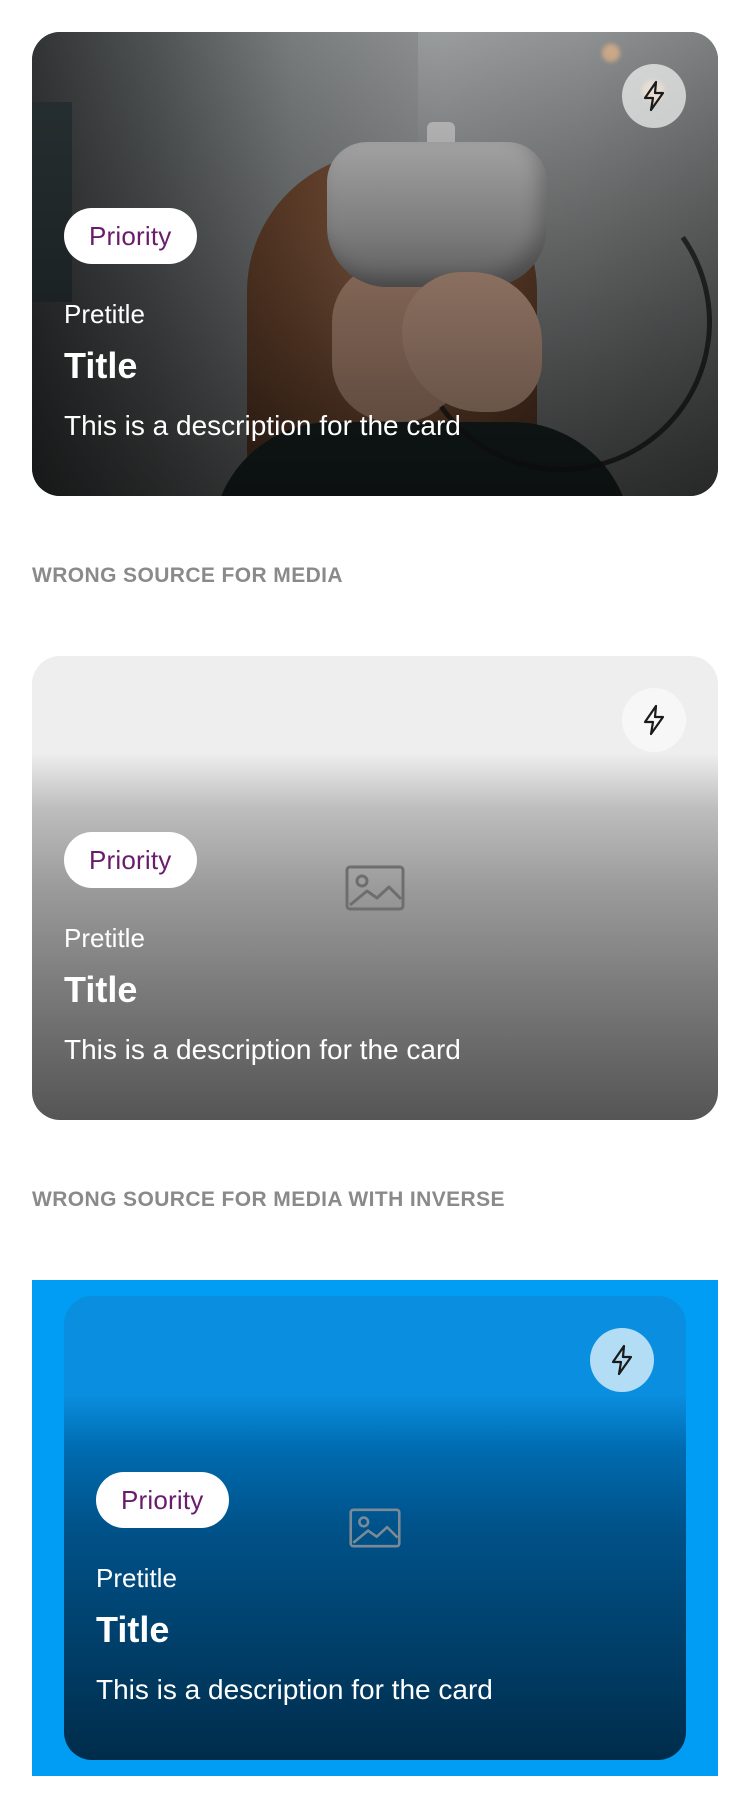 This screenshot has width=750, height=1808. What do you see at coordinates (187, 575) in the screenshot?
I see `section-caption: WRONG SOURCE FOR MEDIA` at bounding box center [187, 575].